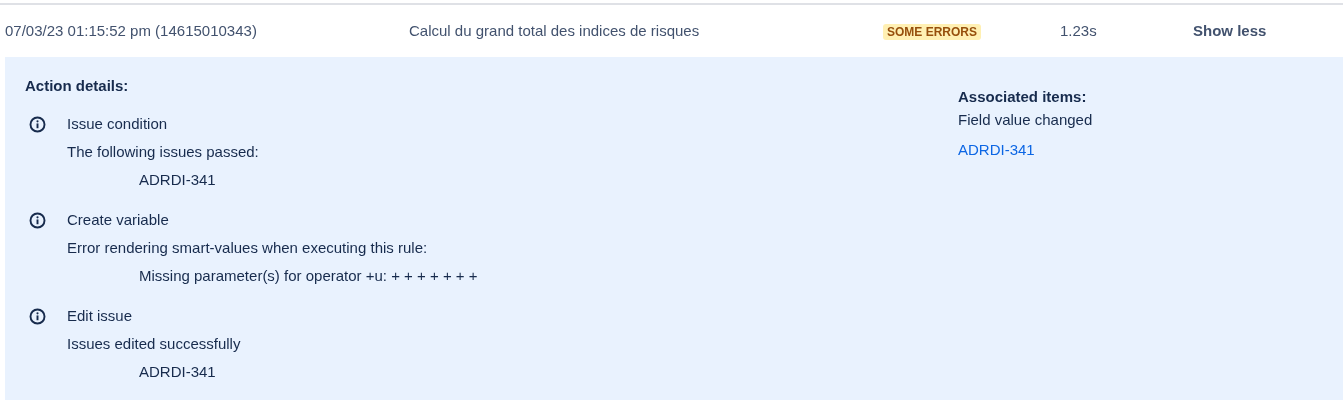  Describe the element at coordinates (932, 31) in the screenshot. I see `status-badge: SOME ERRORS` at that location.